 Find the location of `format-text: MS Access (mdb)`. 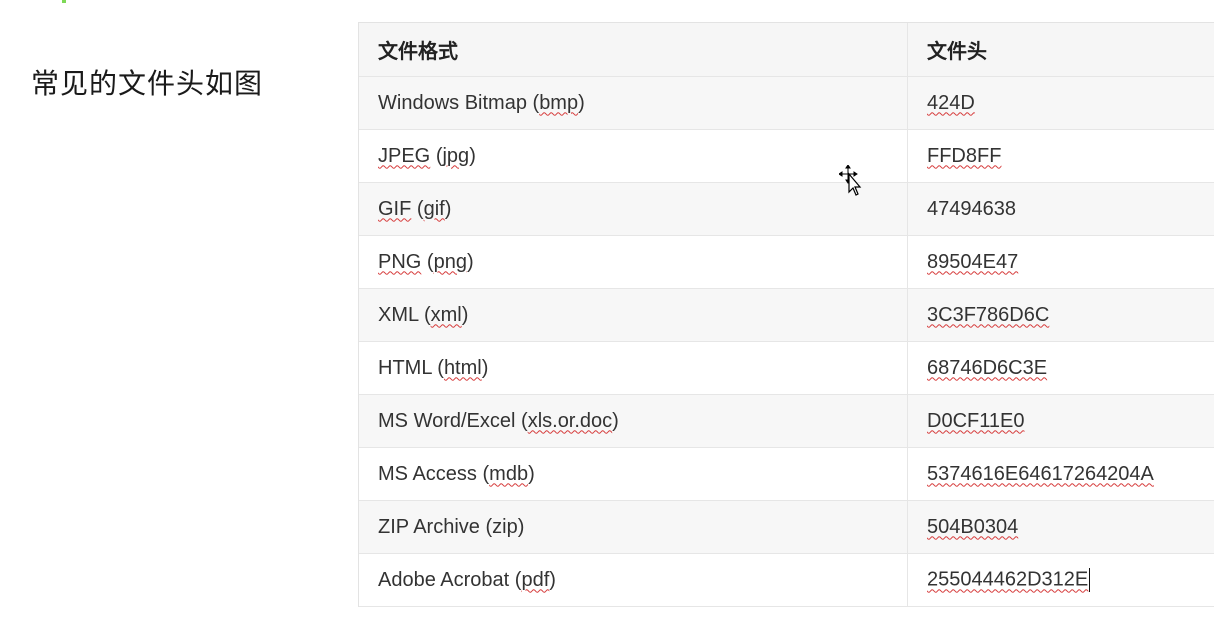

format-text: MS Access (mdb) is located at coordinates (456, 473).